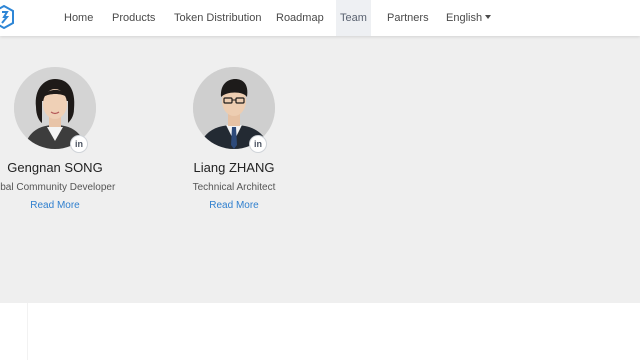 The width and height of the screenshot is (640, 360). Describe the element at coordinates (58, 187) in the screenshot. I see `member-role: obal Community Developer` at that location.